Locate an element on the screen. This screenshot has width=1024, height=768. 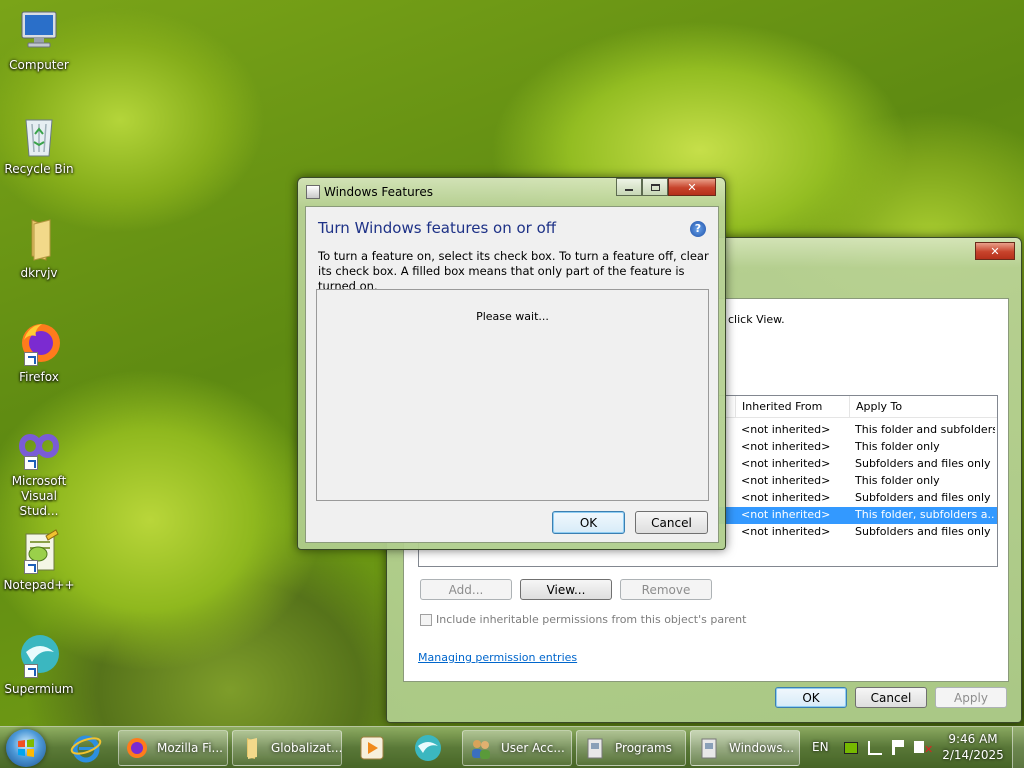
desktop-icon-notepad-plus-plus: Notepad++ is located at coordinates (39, 573).